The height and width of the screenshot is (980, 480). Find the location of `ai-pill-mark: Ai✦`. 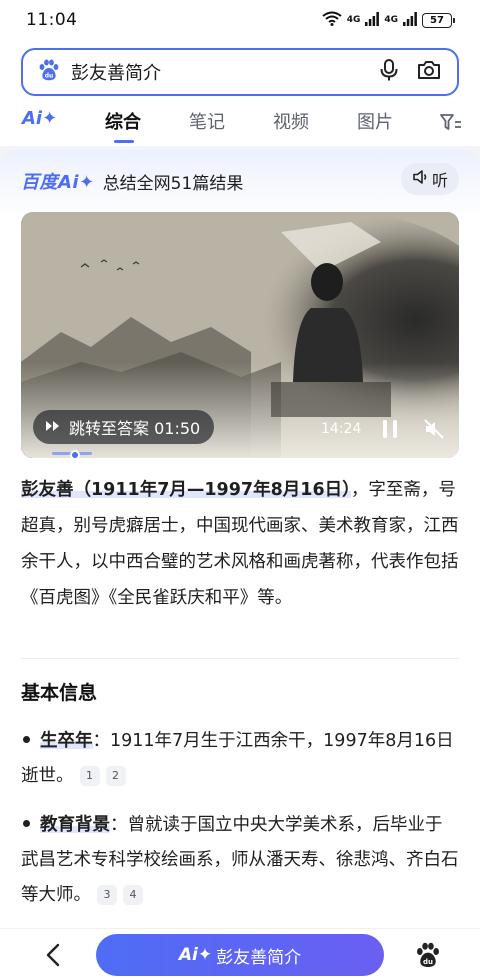

ai-pill-mark: Ai✦ is located at coordinates (195, 955).